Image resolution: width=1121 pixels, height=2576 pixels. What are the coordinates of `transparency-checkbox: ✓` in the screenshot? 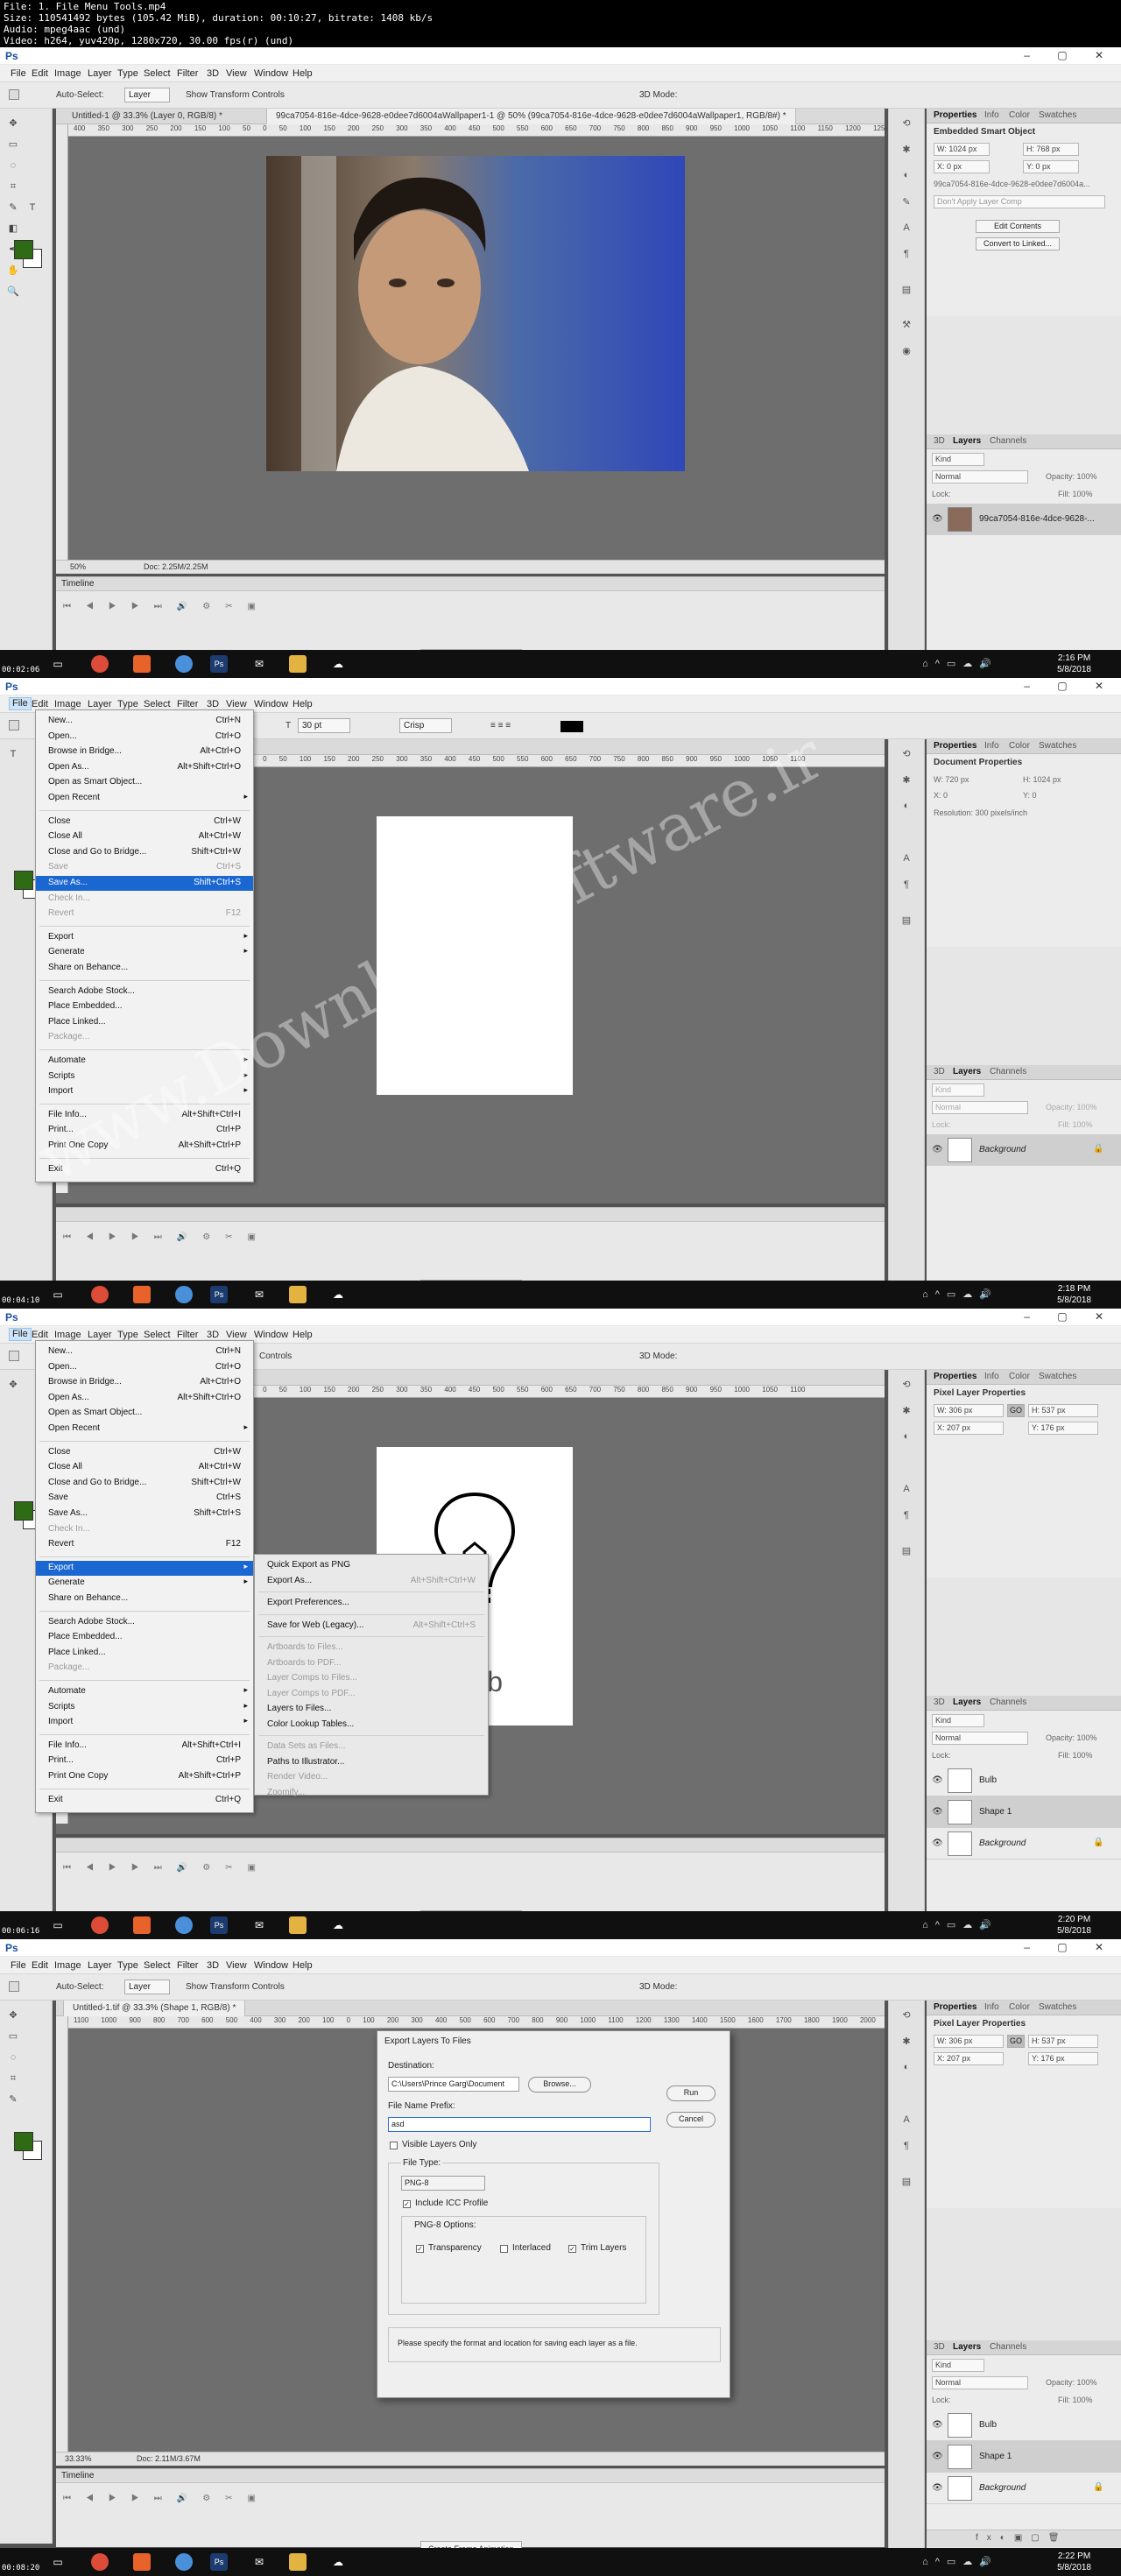 It's located at (420, 2249).